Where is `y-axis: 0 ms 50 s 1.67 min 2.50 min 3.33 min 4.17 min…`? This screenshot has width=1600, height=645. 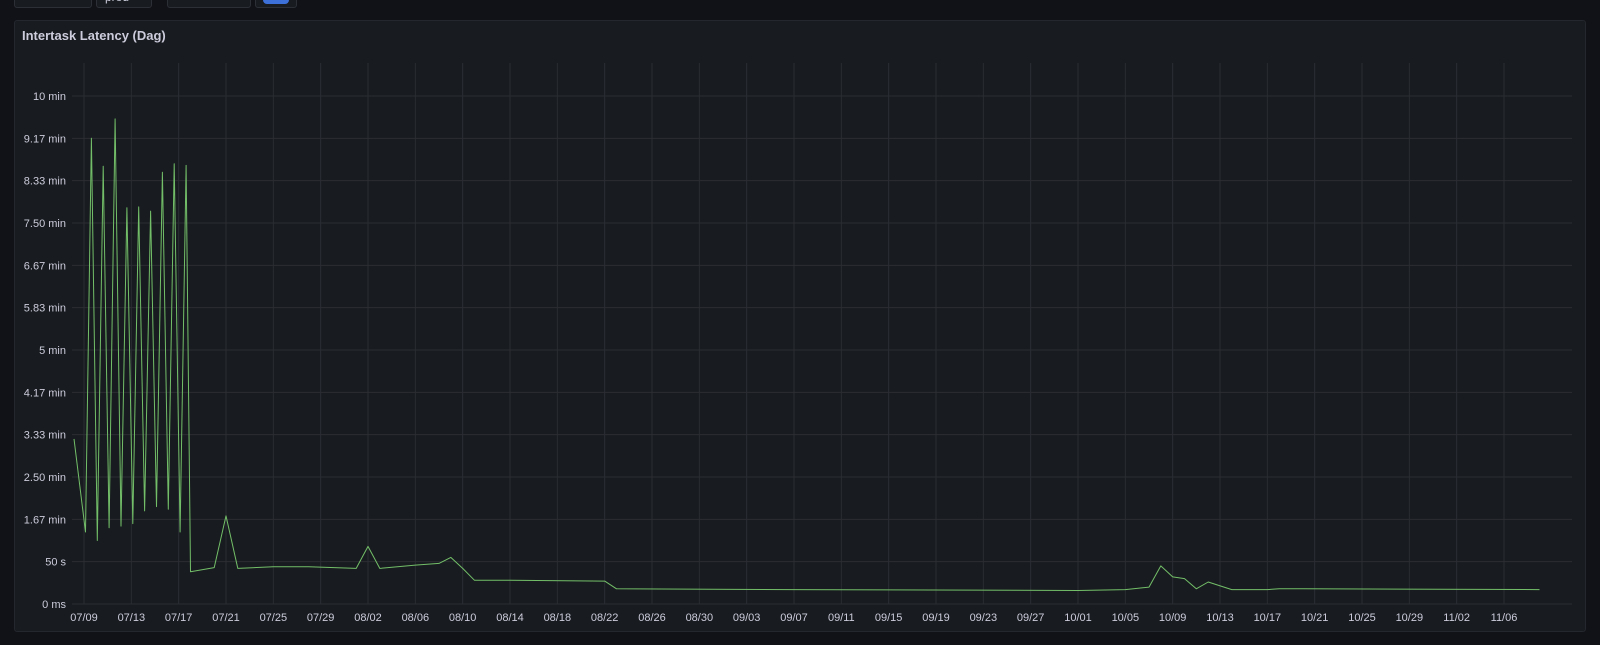
y-axis: 0 ms 50 s 1.67 min 2.50 min 3.33 min 4.17 min… is located at coordinates (45, 351).